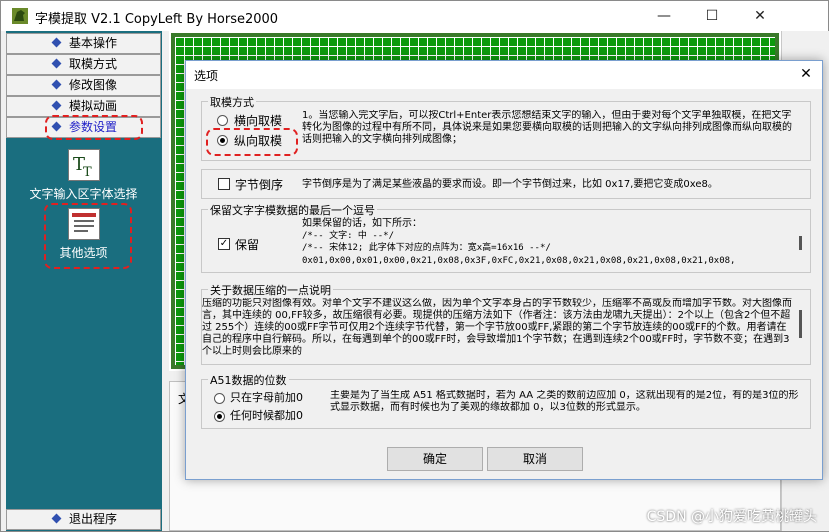  What do you see at coordinates (348, 236) in the screenshot?
I see `comma-example-line: /*-- 文字: 中 --*/` at bounding box center [348, 236].